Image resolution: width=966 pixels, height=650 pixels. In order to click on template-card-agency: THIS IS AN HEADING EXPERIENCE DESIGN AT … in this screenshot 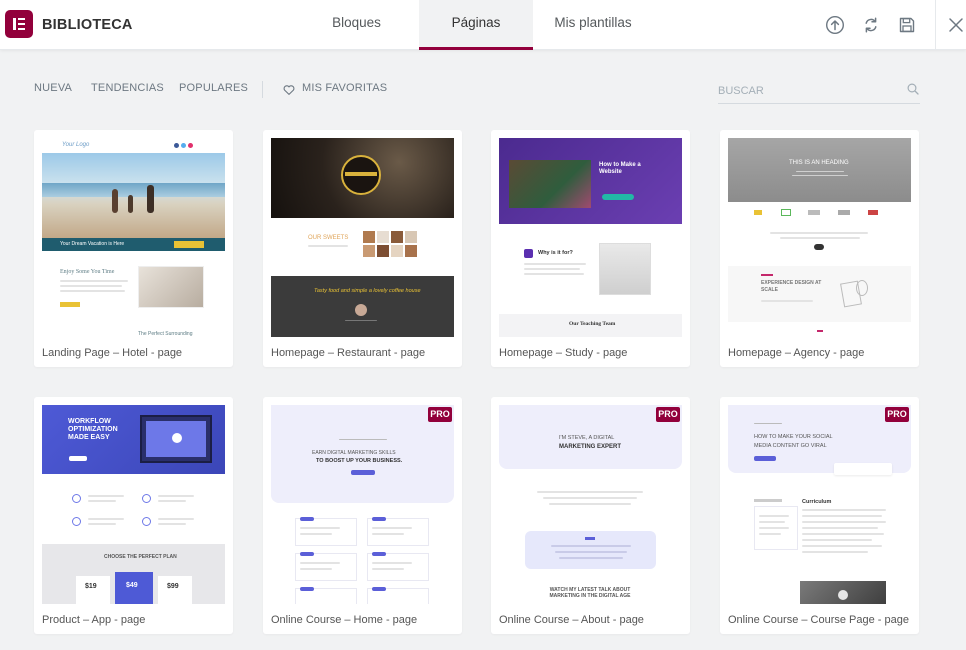, I will do `click(819, 248)`.